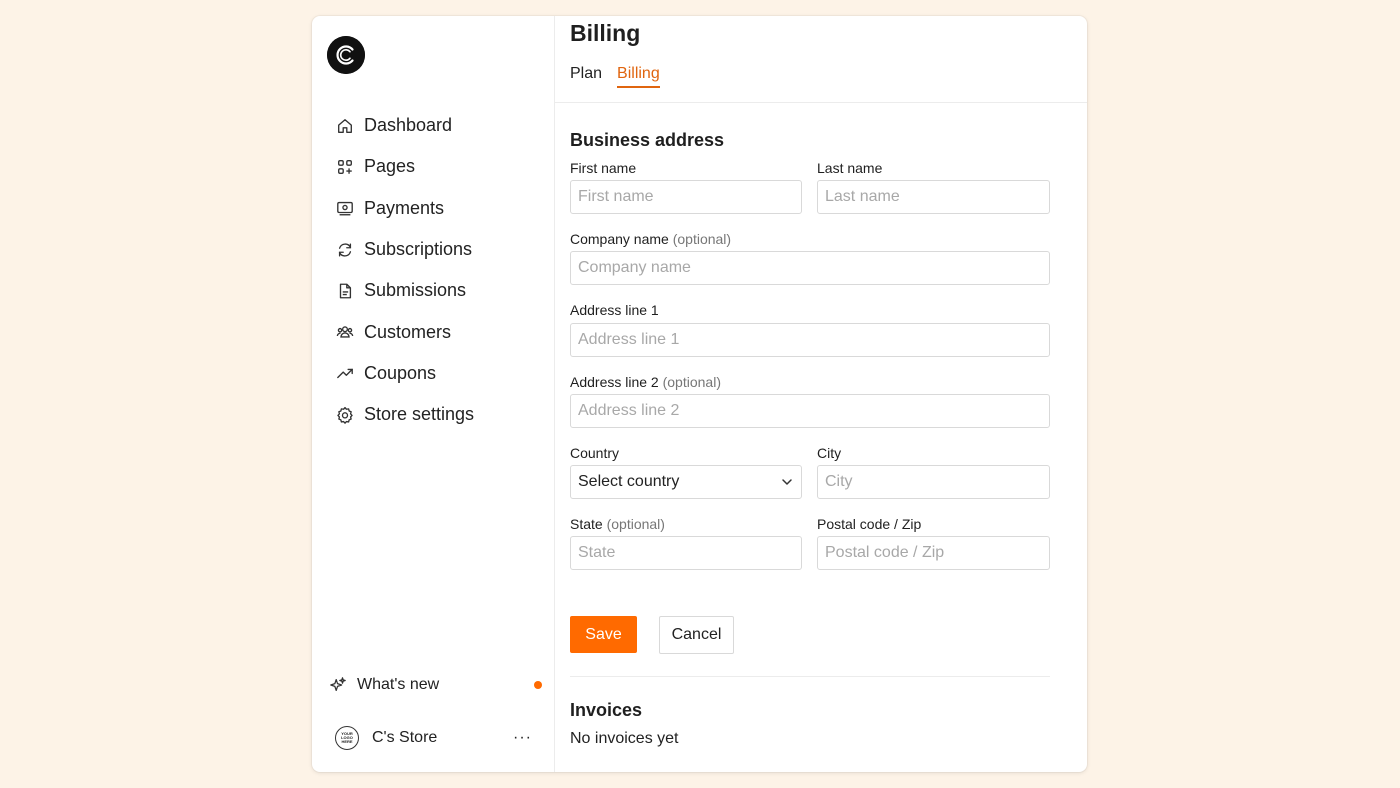  I want to click on store-avatar: YOUR LOGO HERE, so click(347, 738).